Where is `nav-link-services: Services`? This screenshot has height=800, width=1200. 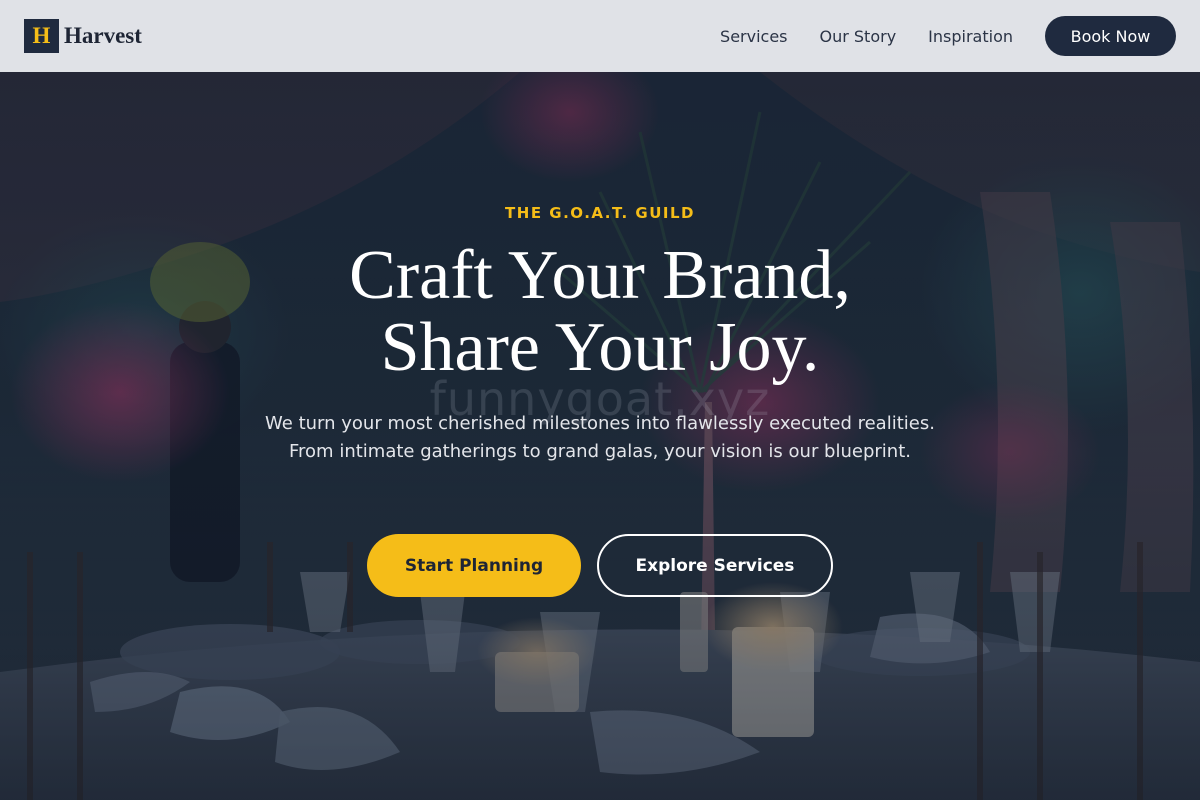 nav-link-services: Services is located at coordinates (753, 36).